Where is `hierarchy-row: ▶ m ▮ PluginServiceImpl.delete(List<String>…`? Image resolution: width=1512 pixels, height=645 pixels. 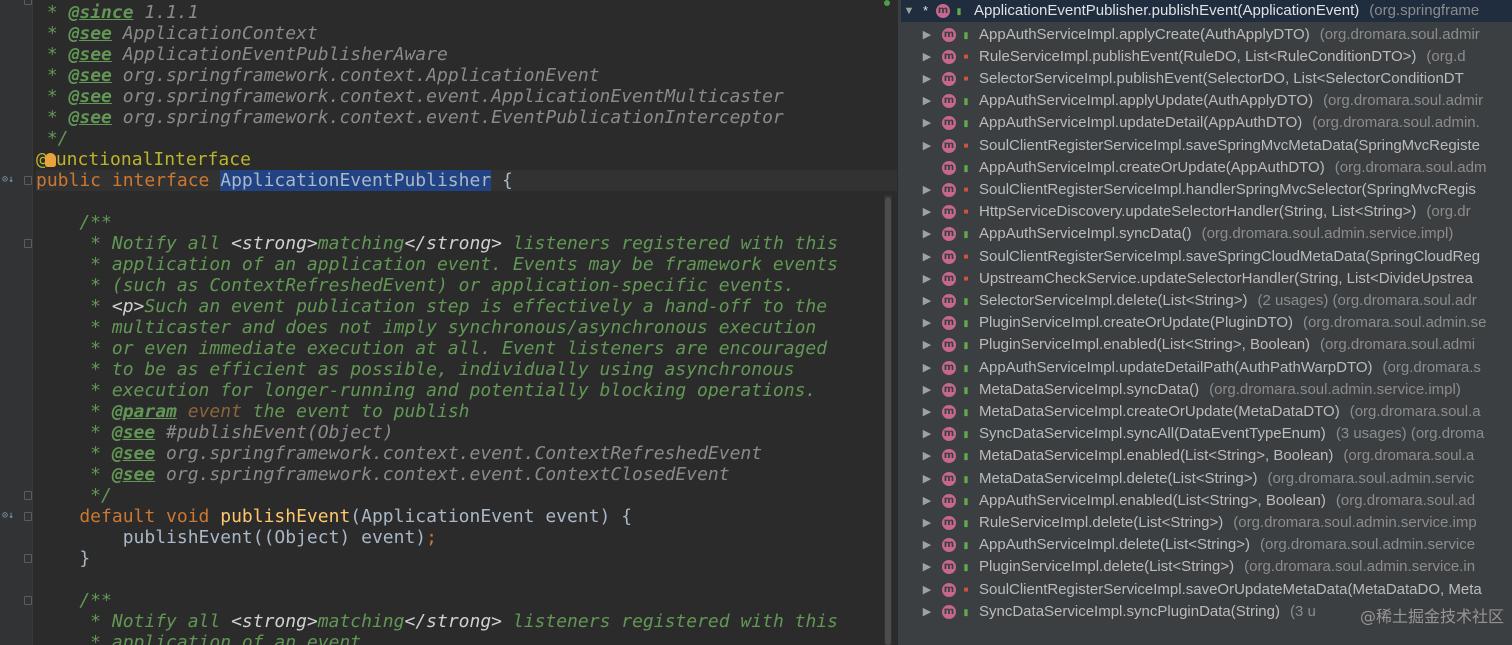
hierarchy-row: ▶ m ▮ PluginServiceImpl.delete(List<String>… is located at coordinates (1206, 567).